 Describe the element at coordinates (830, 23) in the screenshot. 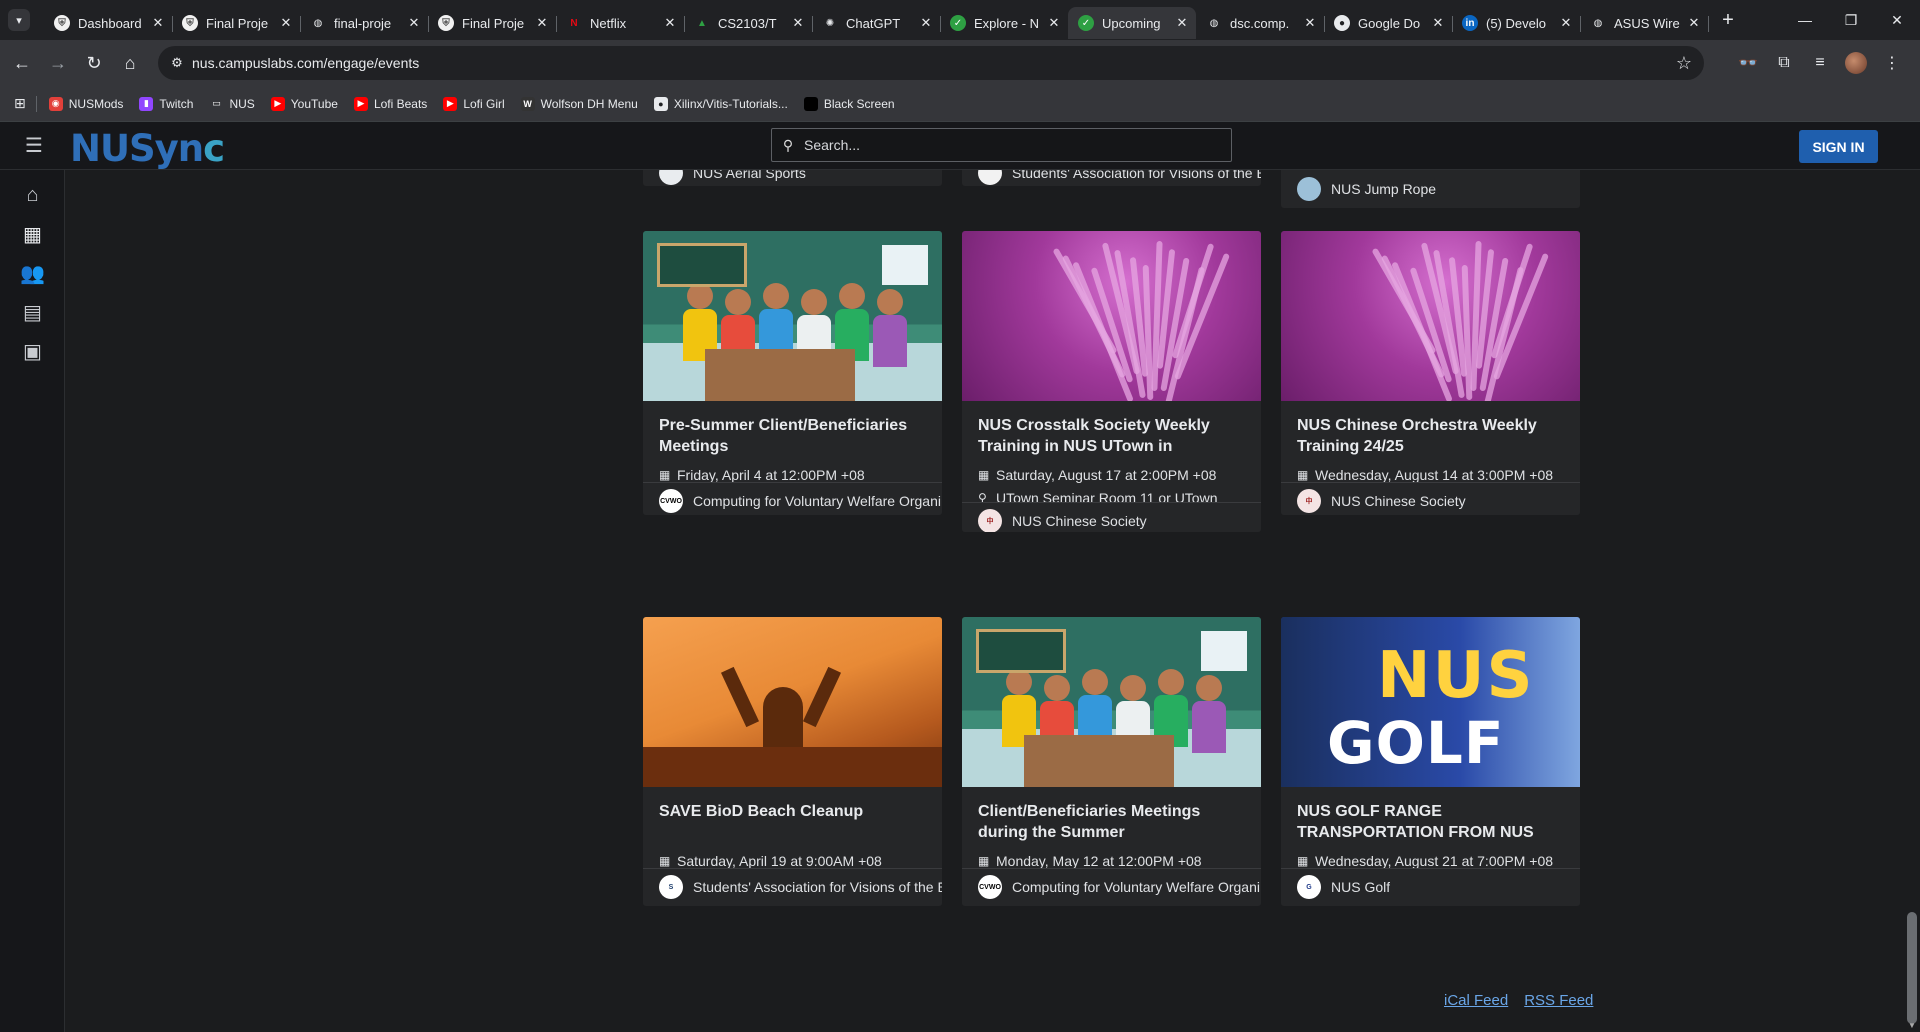

I see `chatgpt-icon: ✺` at that location.